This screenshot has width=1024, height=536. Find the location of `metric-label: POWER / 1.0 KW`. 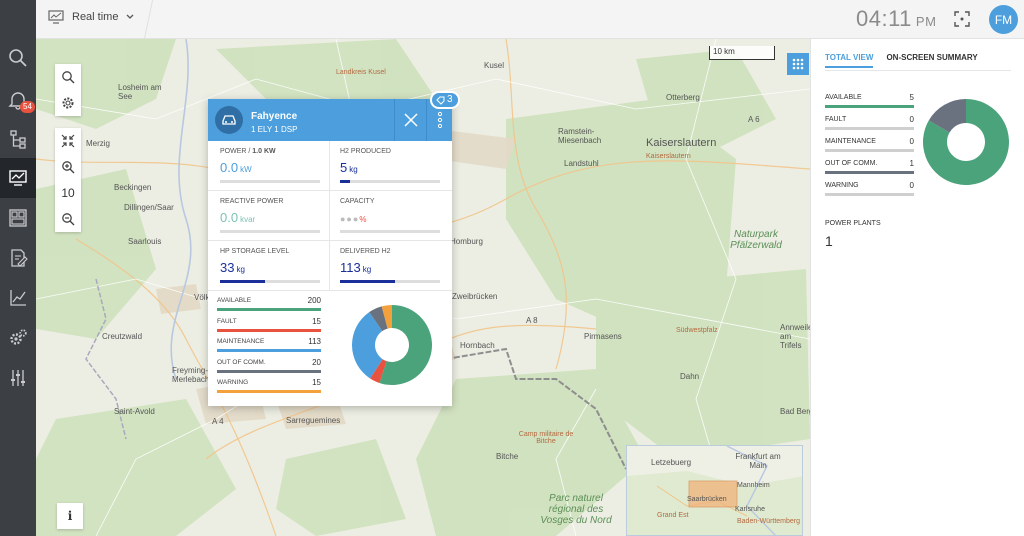

metric-label: POWER / 1.0 KW is located at coordinates (274, 151).